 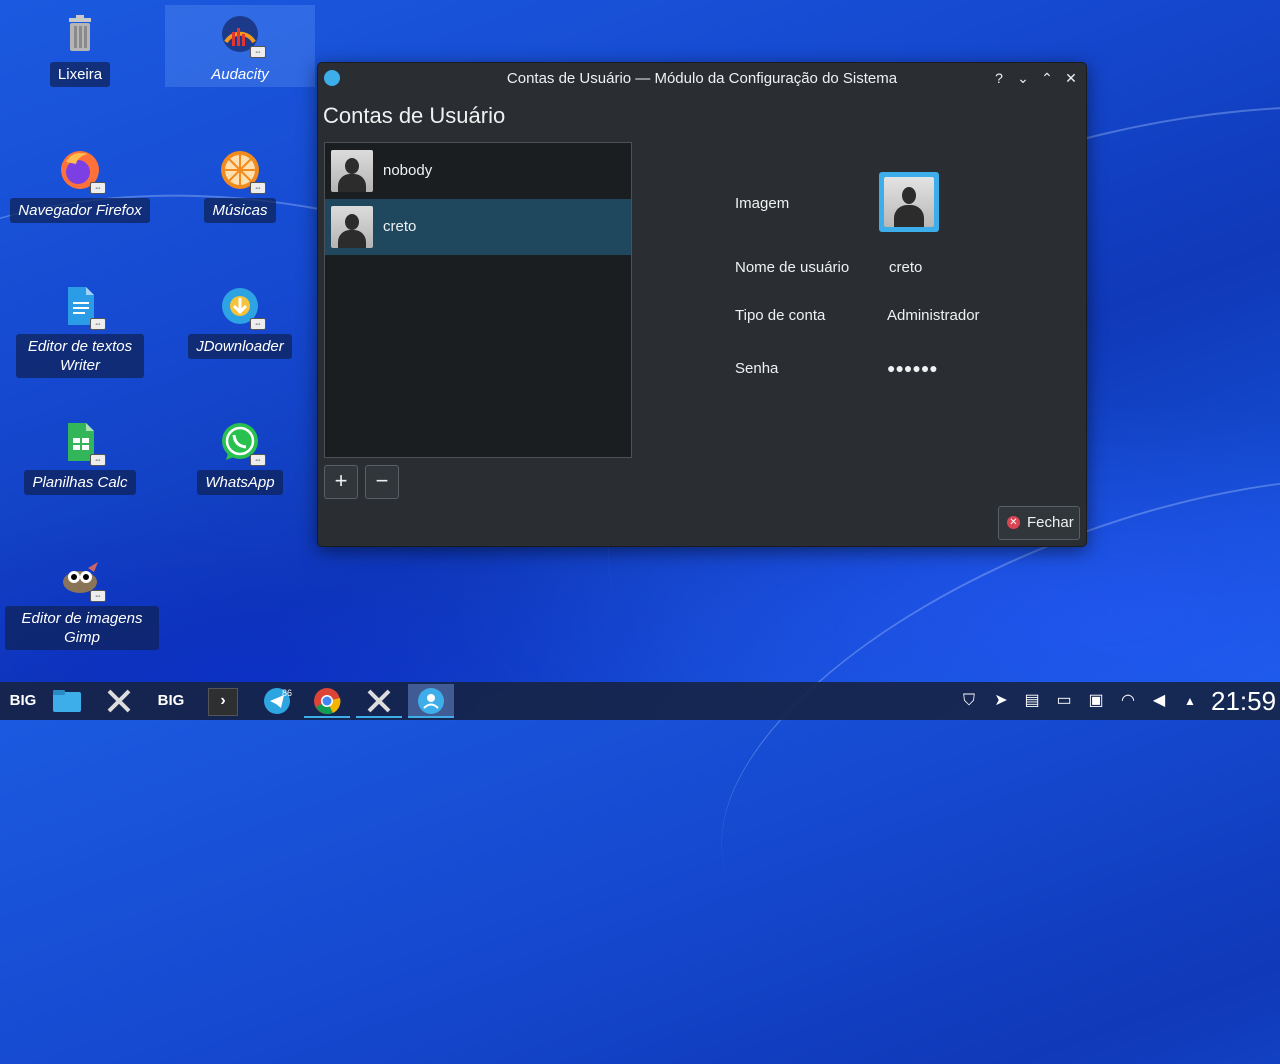 I want to click on display-icon: ▣, so click(x=1096, y=701).